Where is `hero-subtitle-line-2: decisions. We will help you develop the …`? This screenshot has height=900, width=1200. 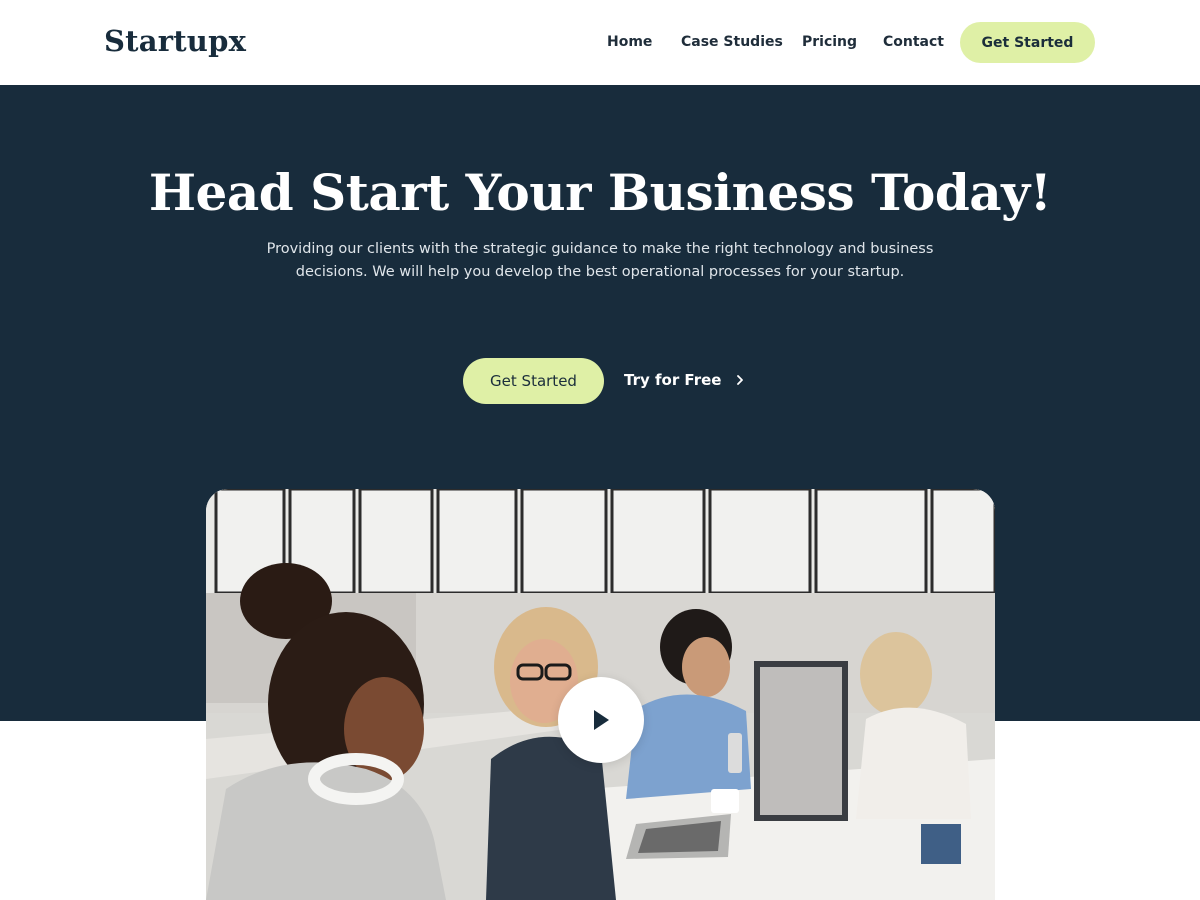
hero-subtitle-line-2: decisions. We will help you develop the … is located at coordinates (600, 272).